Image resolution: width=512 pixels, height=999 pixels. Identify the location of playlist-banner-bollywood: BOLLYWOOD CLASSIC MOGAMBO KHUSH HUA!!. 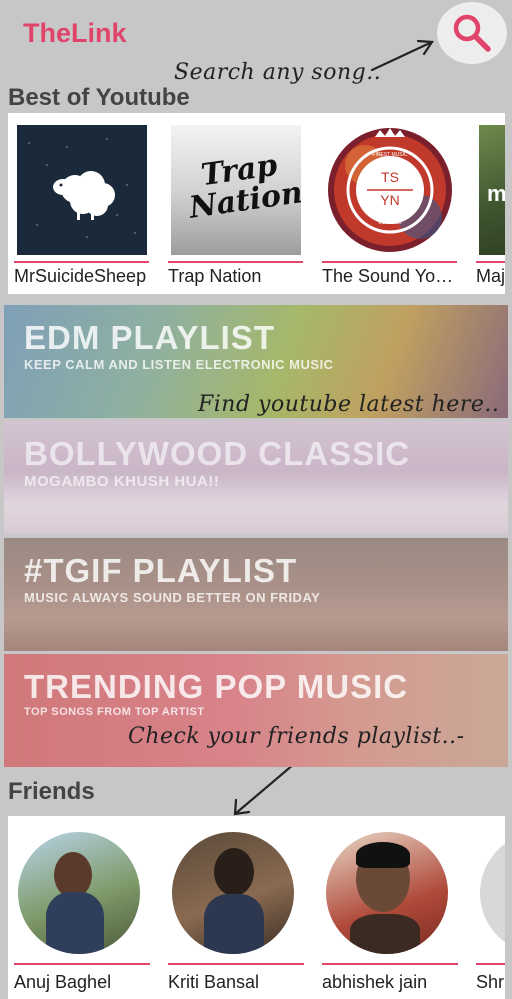
(256, 477).